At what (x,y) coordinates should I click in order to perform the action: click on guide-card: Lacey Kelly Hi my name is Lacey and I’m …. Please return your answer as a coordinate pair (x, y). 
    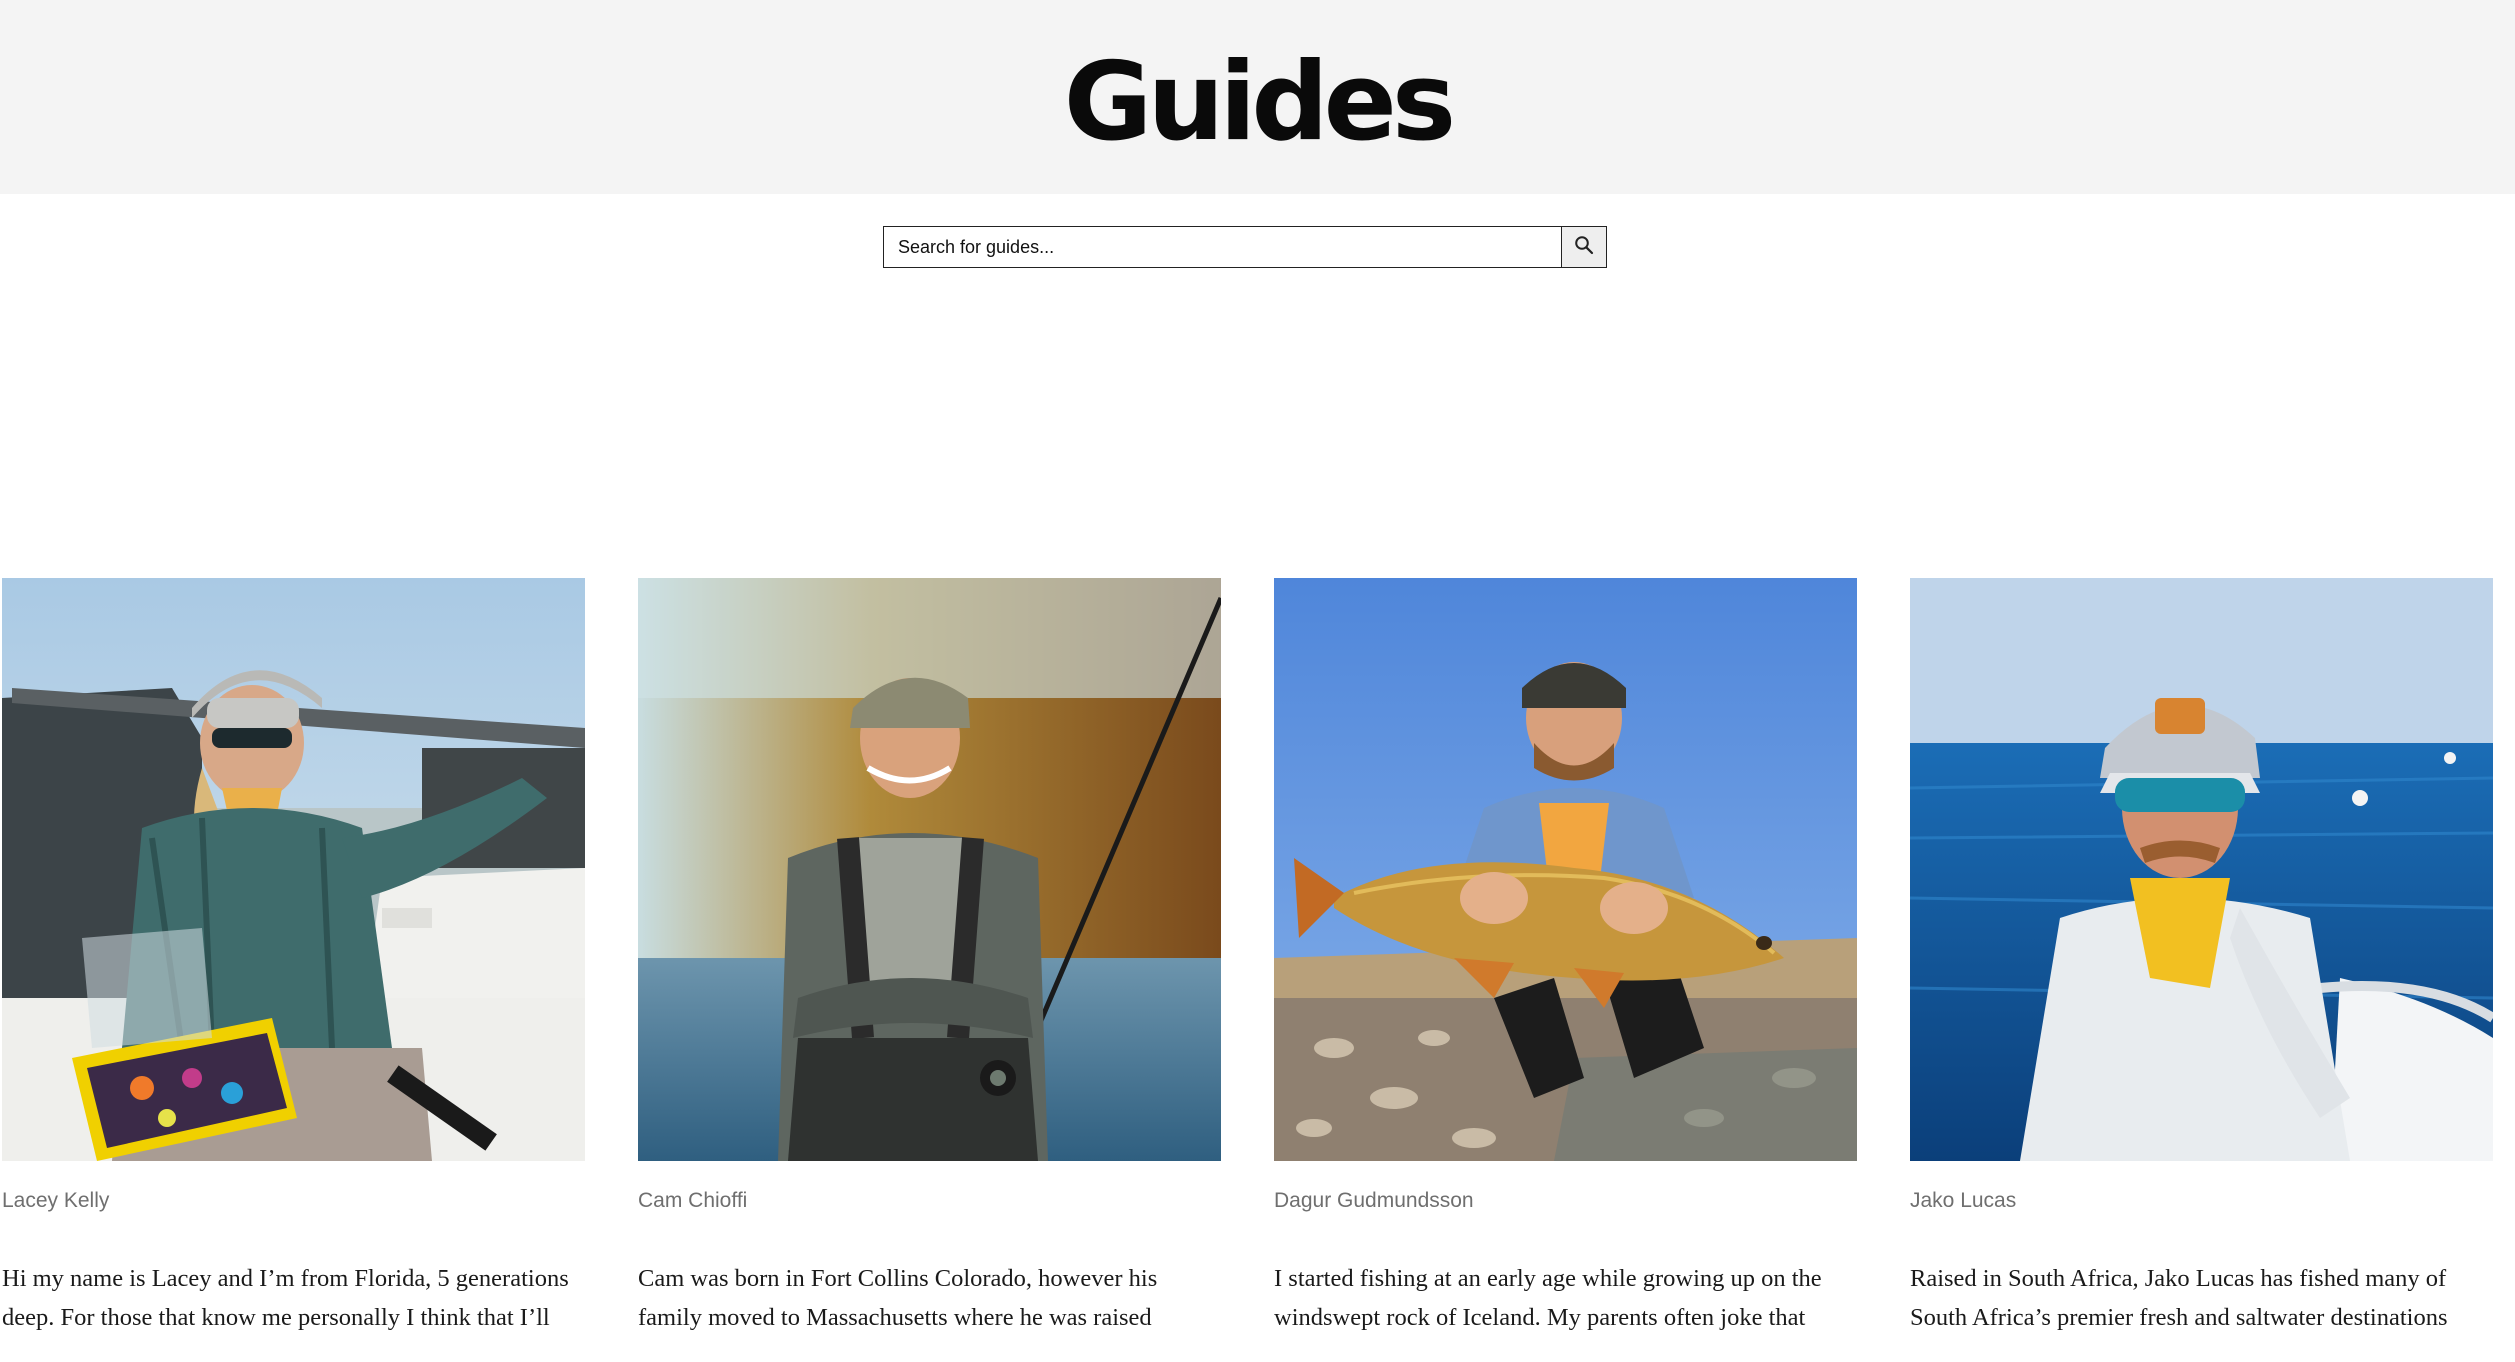
    Looking at the image, I should click on (293, 970).